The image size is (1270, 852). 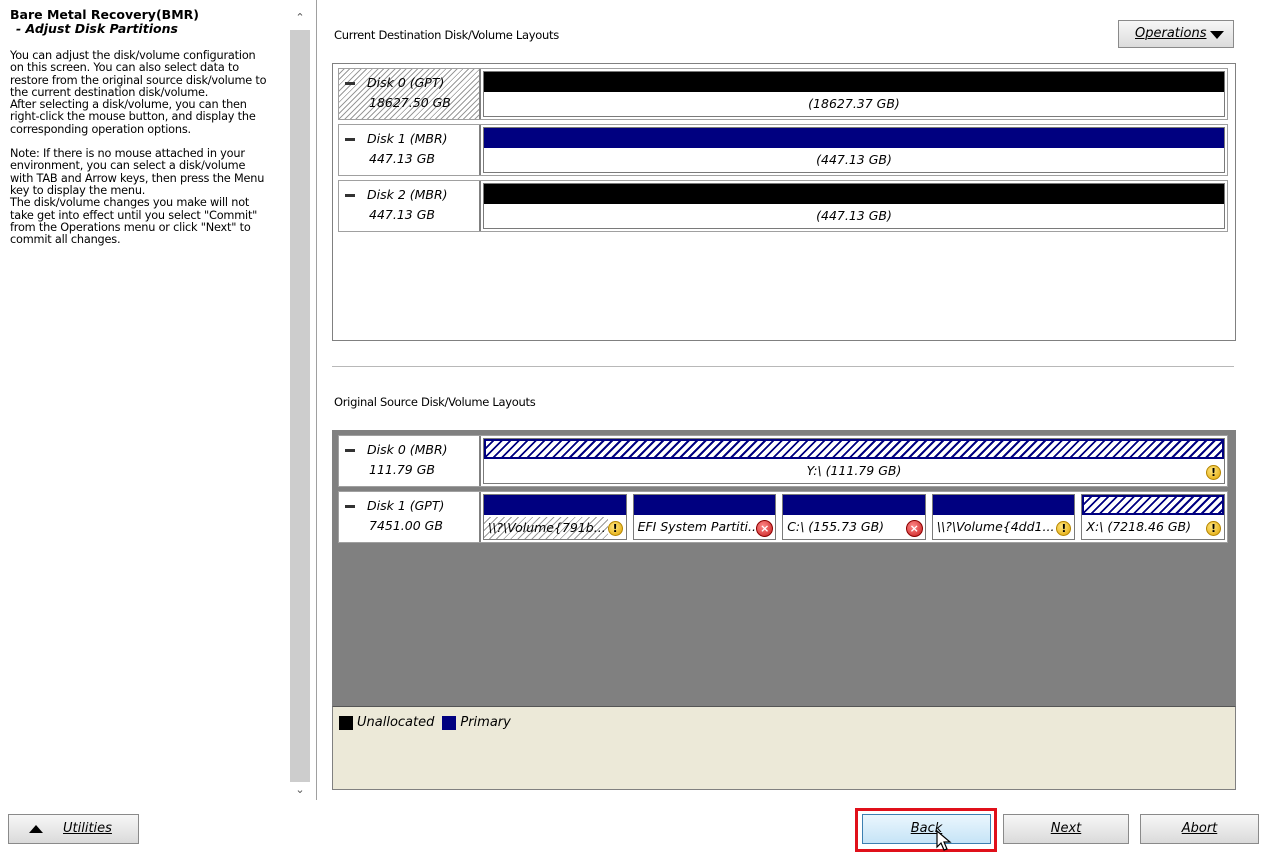 I want to click on destination-disk-row: Disk 2 (MBR) 447.13 GB (447.13 GB), so click(x=783, y=206).